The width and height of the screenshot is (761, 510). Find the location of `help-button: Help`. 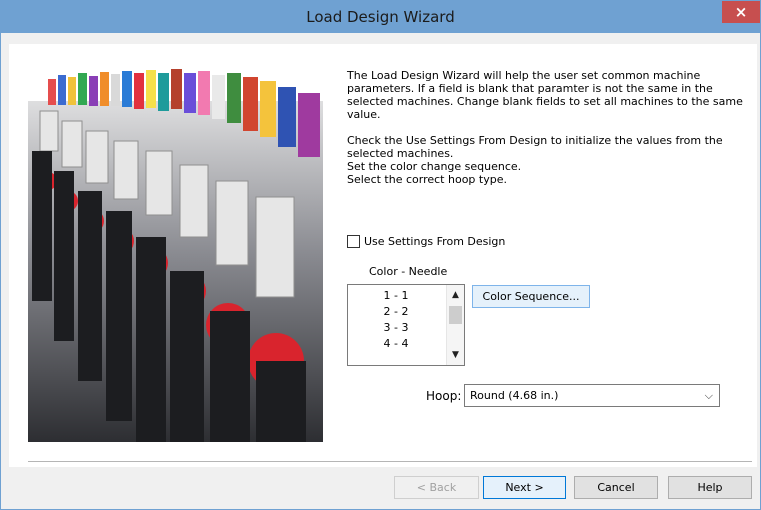

help-button: Help is located at coordinates (710, 487).